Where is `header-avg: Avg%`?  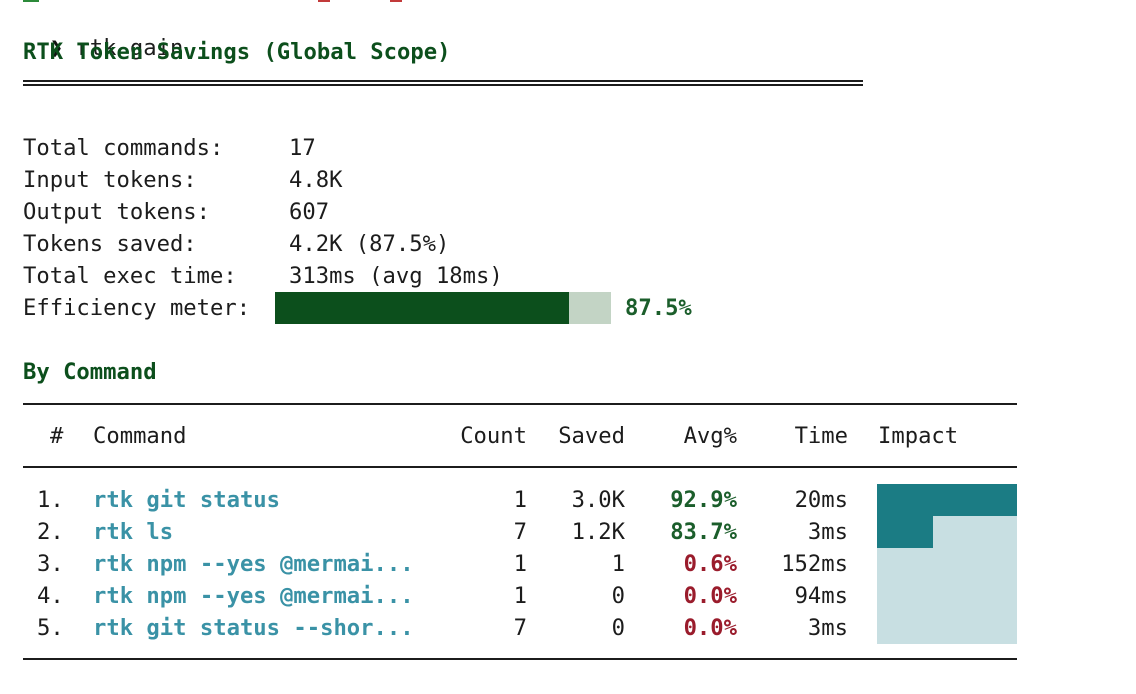
header-avg: Avg% is located at coordinates (710, 436).